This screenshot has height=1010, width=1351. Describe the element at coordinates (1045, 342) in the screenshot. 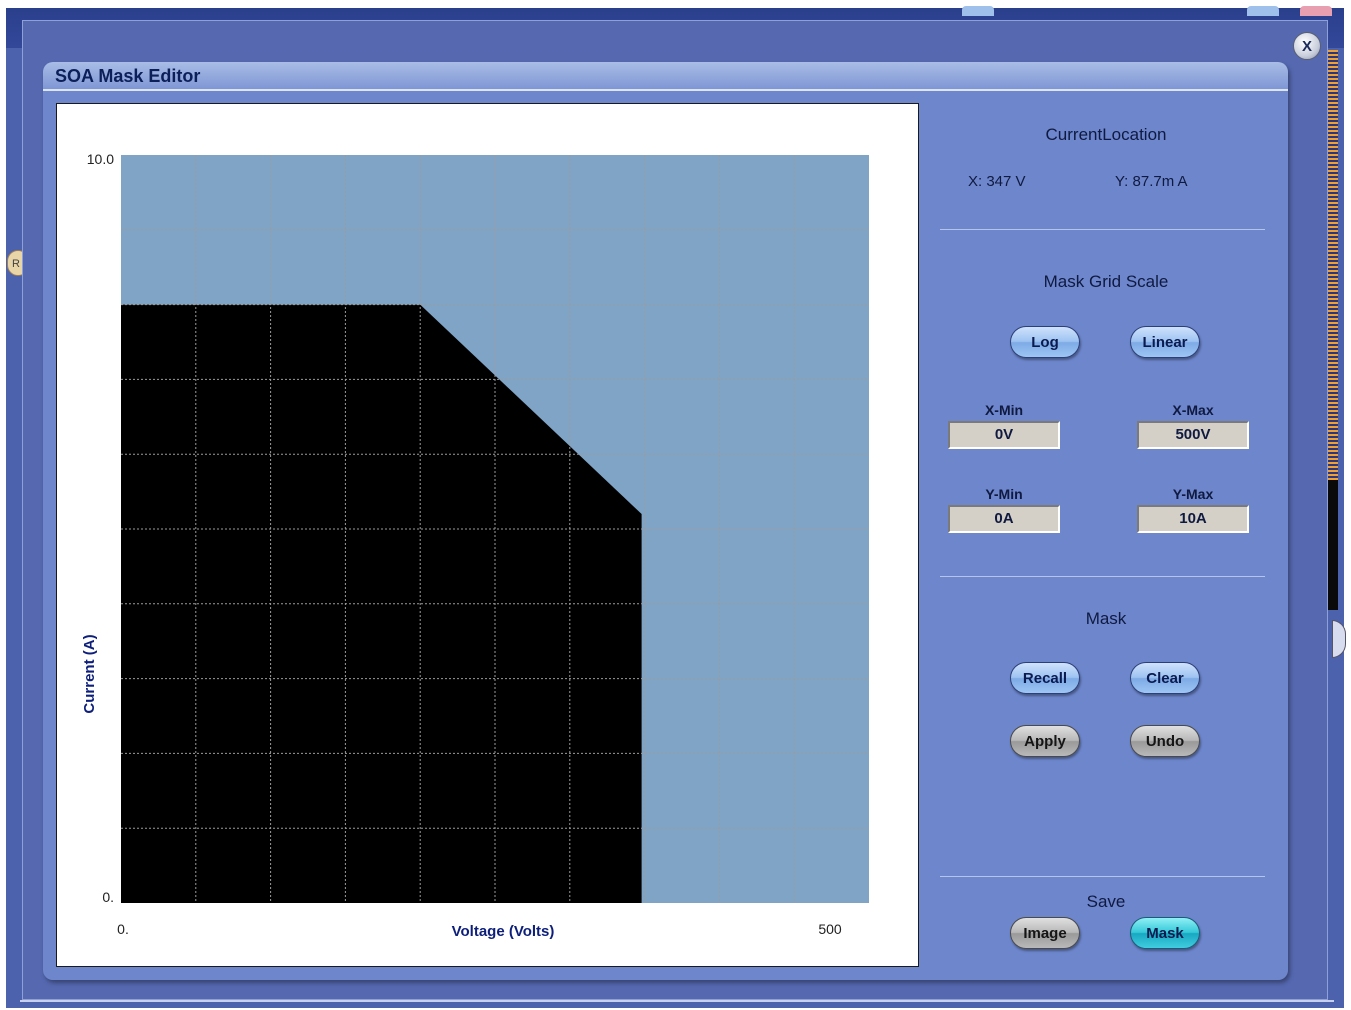

I see `log-scale-button: Log` at that location.